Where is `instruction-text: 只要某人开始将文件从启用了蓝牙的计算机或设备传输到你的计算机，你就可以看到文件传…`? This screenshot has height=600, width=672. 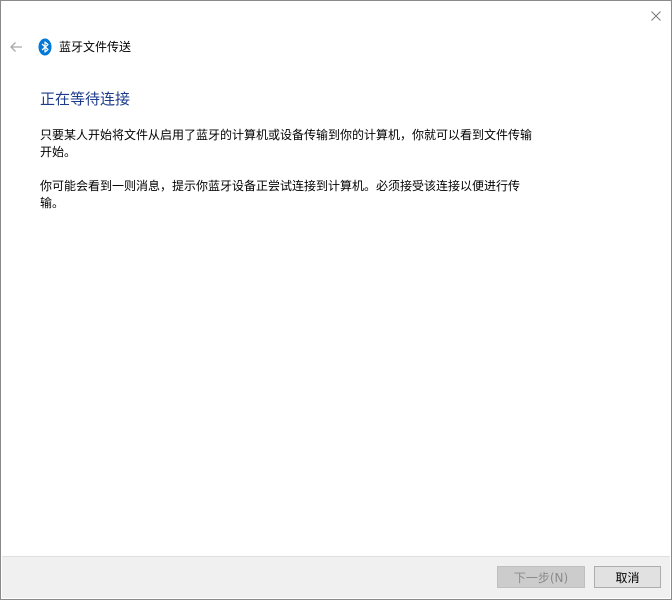 instruction-text: 只要某人开始将文件从启用了蓝牙的计算机或设备传输到你的计算机，你就可以看到文件传… is located at coordinates (286, 143).